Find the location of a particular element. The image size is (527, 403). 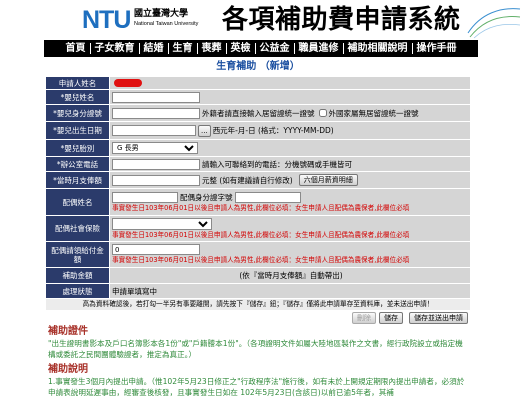

row-baby-id: *嬰兒身分證號 外籍者請直接輸入居留證統一證號 外國家屬無居留證統一證號 is located at coordinates (258, 113).